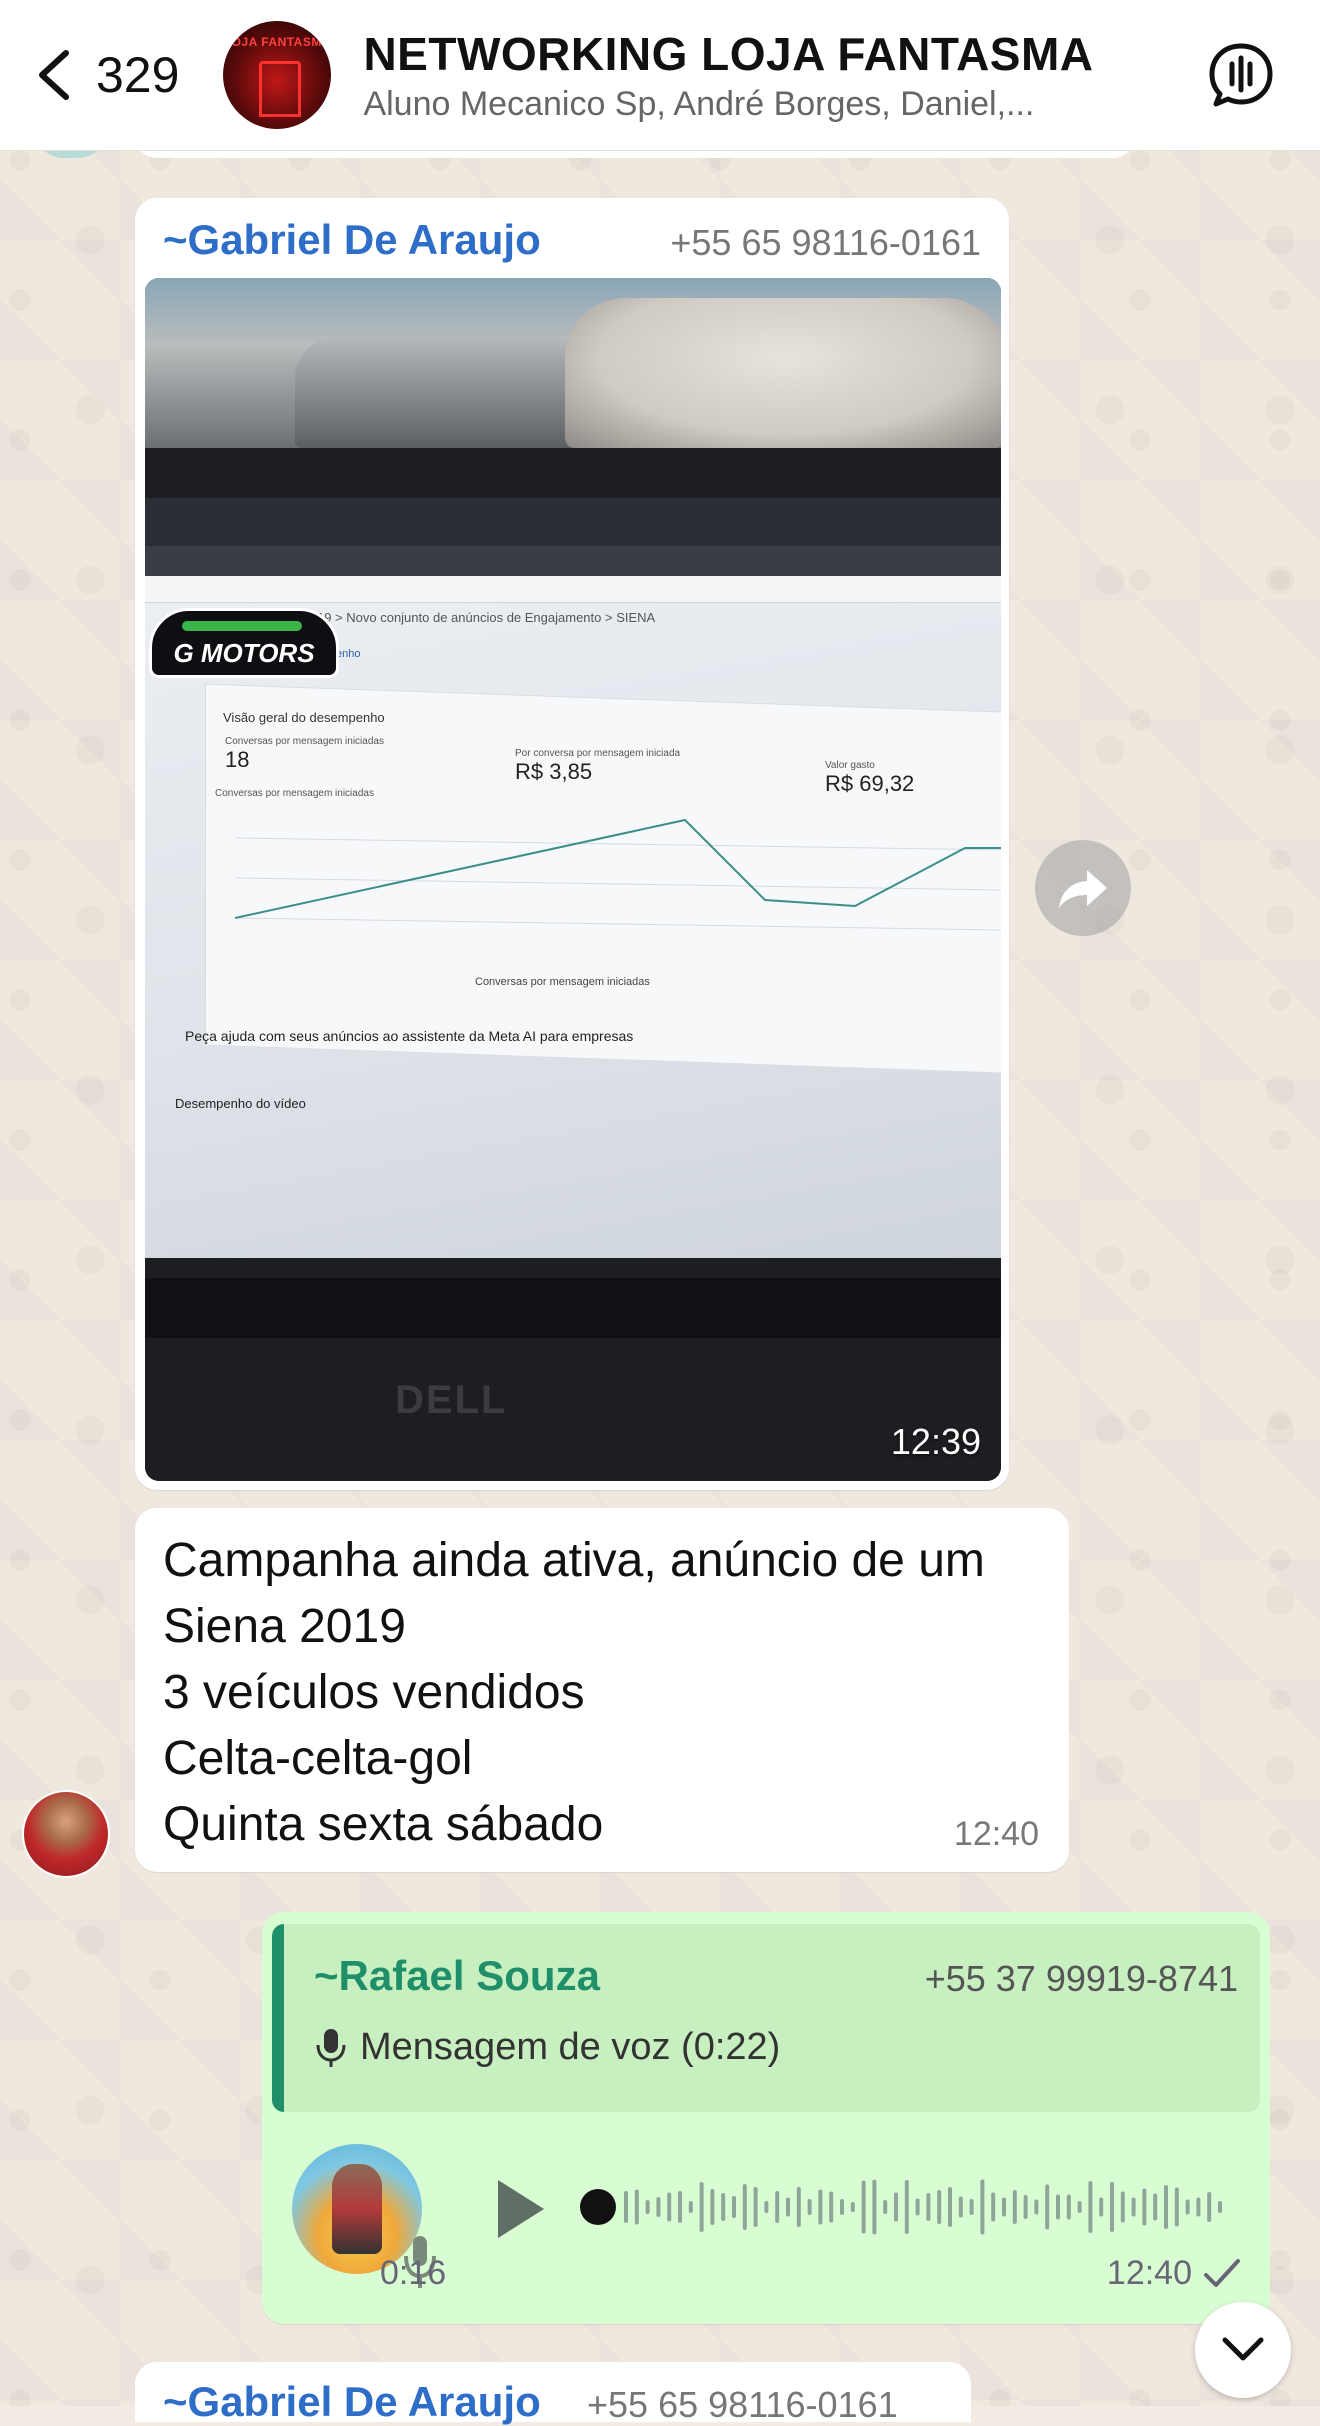  What do you see at coordinates (66, 1834) in the screenshot?
I see `sender-avatar` at bounding box center [66, 1834].